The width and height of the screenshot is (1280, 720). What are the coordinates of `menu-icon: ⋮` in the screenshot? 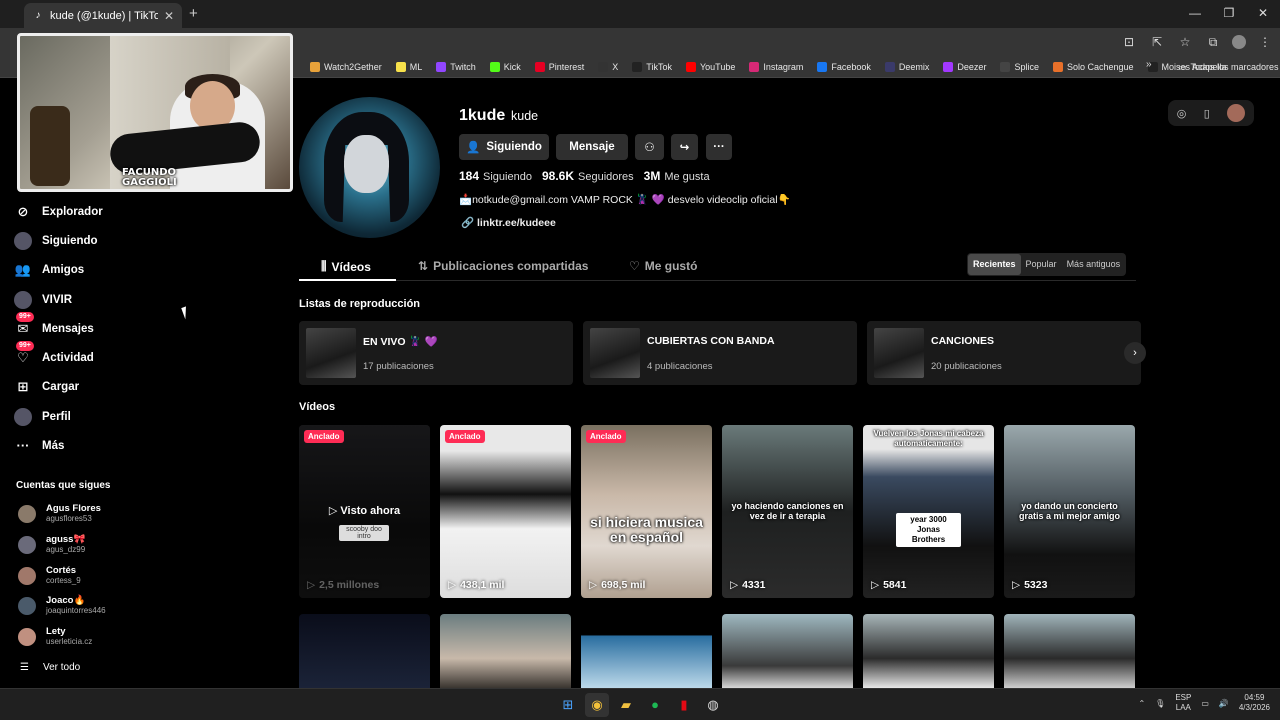 It's located at (1265, 42).